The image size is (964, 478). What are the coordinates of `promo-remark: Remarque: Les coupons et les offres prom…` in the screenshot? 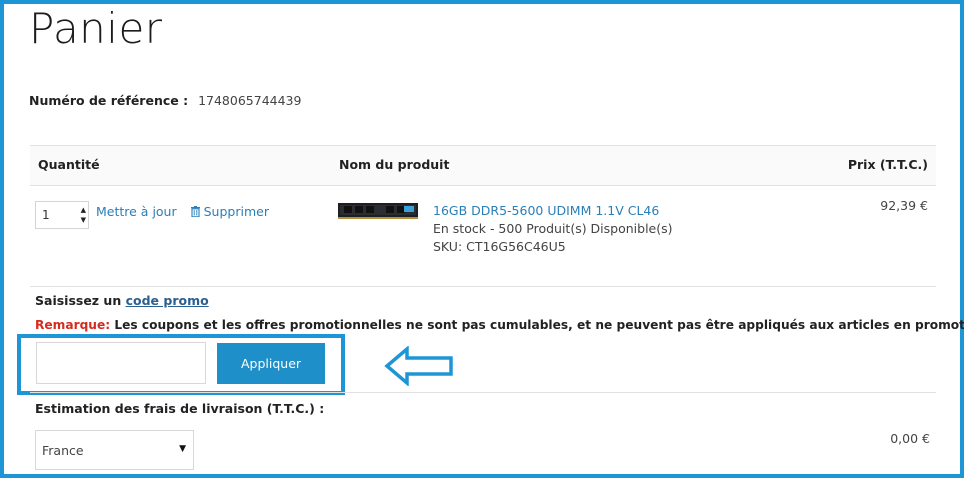 It's located at (499, 325).